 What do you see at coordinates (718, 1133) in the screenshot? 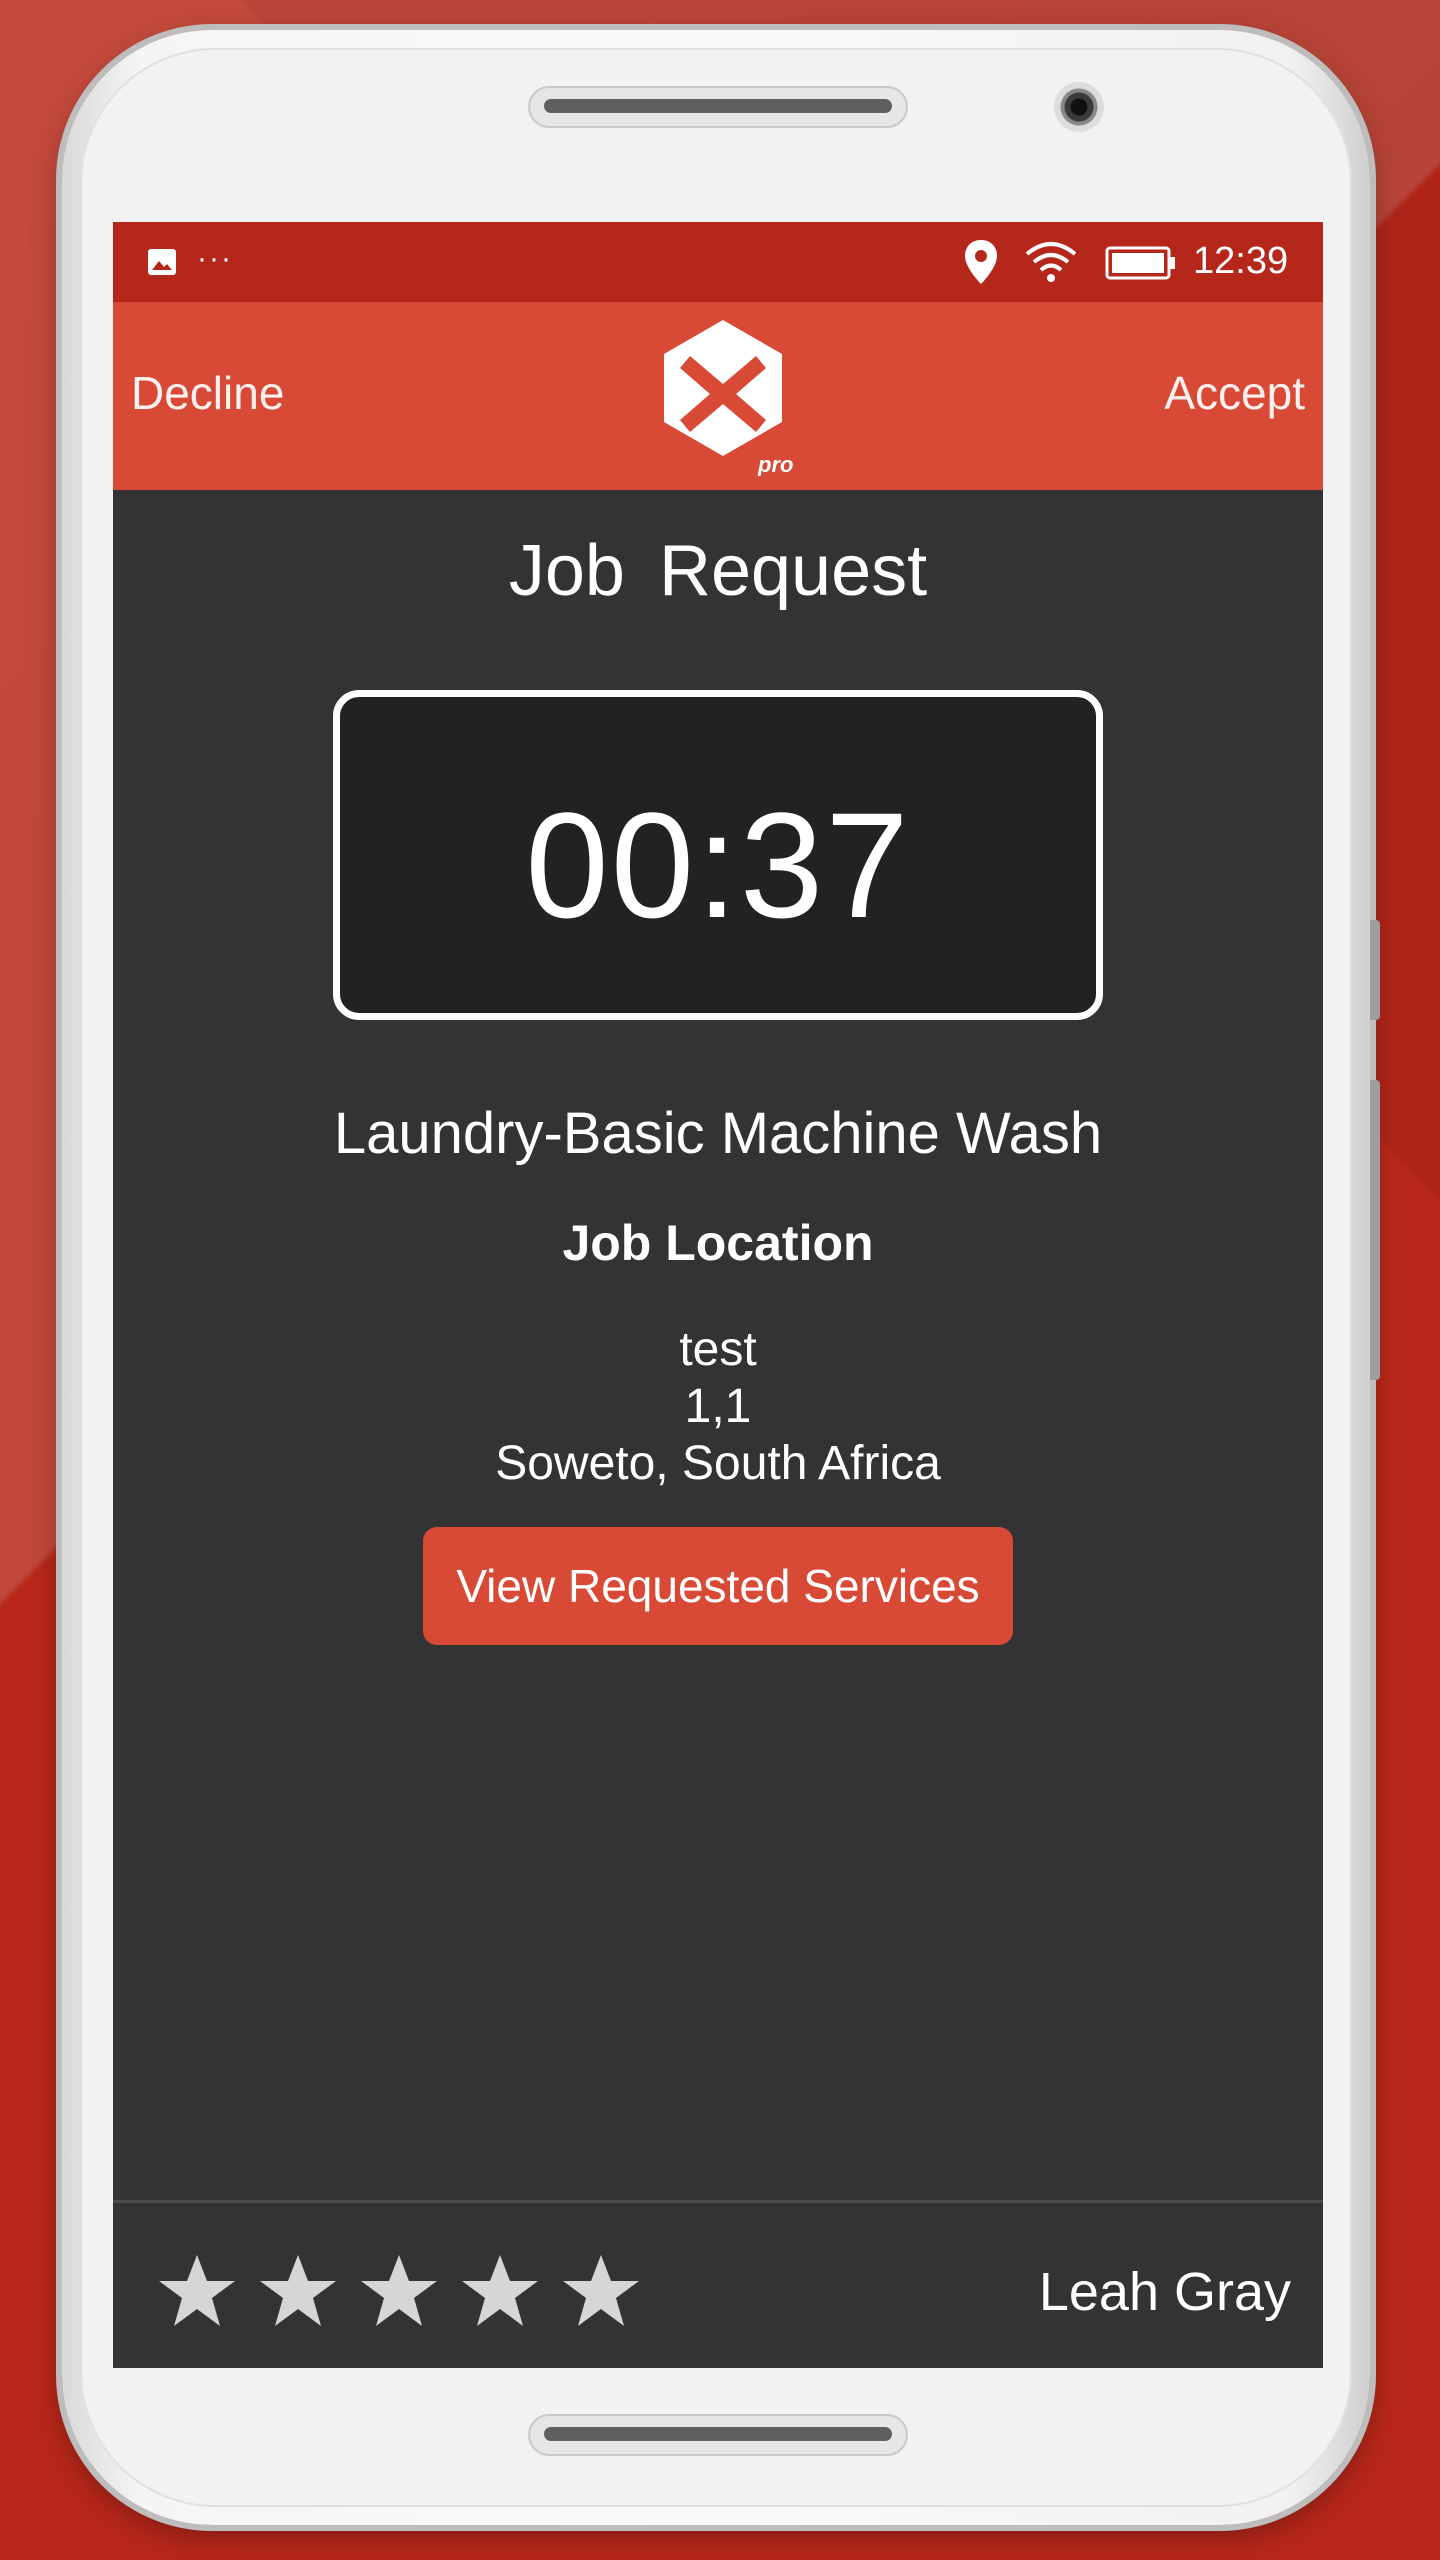
I see `service-name: Laundry-Basic Machine Wash` at bounding box center [718, 1133].